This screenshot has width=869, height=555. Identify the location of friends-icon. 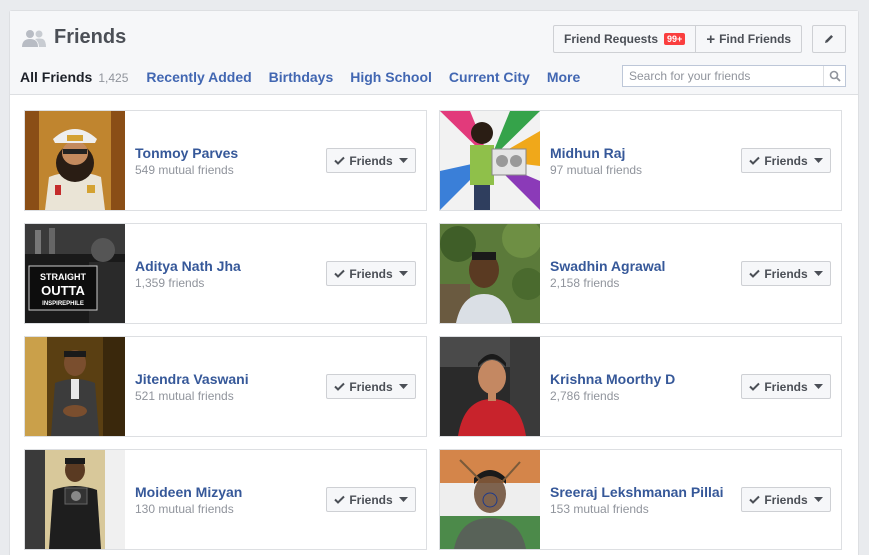
(34, 38).